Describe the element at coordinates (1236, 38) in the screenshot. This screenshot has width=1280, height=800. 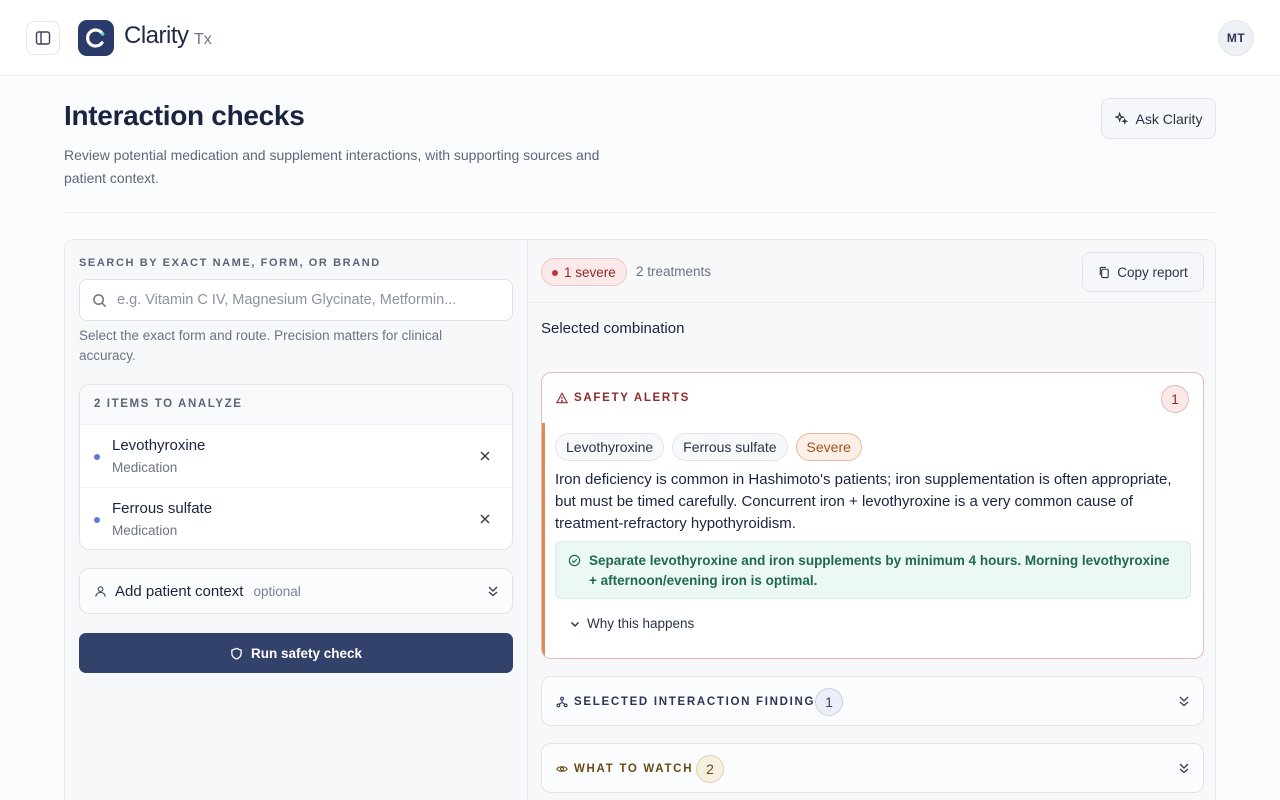
I see `user-avatar: MT` at that location.